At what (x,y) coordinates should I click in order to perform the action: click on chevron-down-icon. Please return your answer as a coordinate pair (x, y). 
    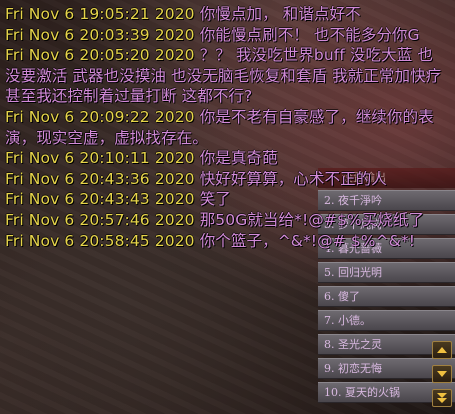
    Looking at the image, I should click on (442, 374).